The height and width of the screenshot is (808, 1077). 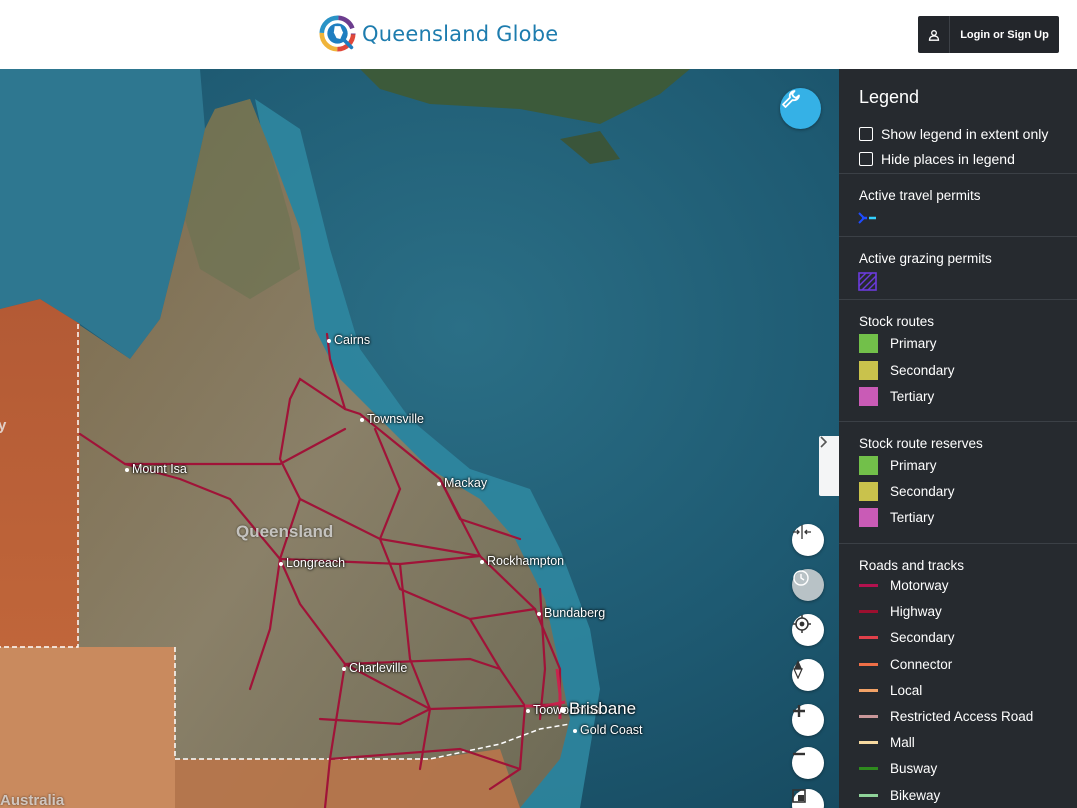 What do you see at coordinates (889, 97) in the screenshot?
I see `legend-title: Legend` at bounding box center [889, 97].